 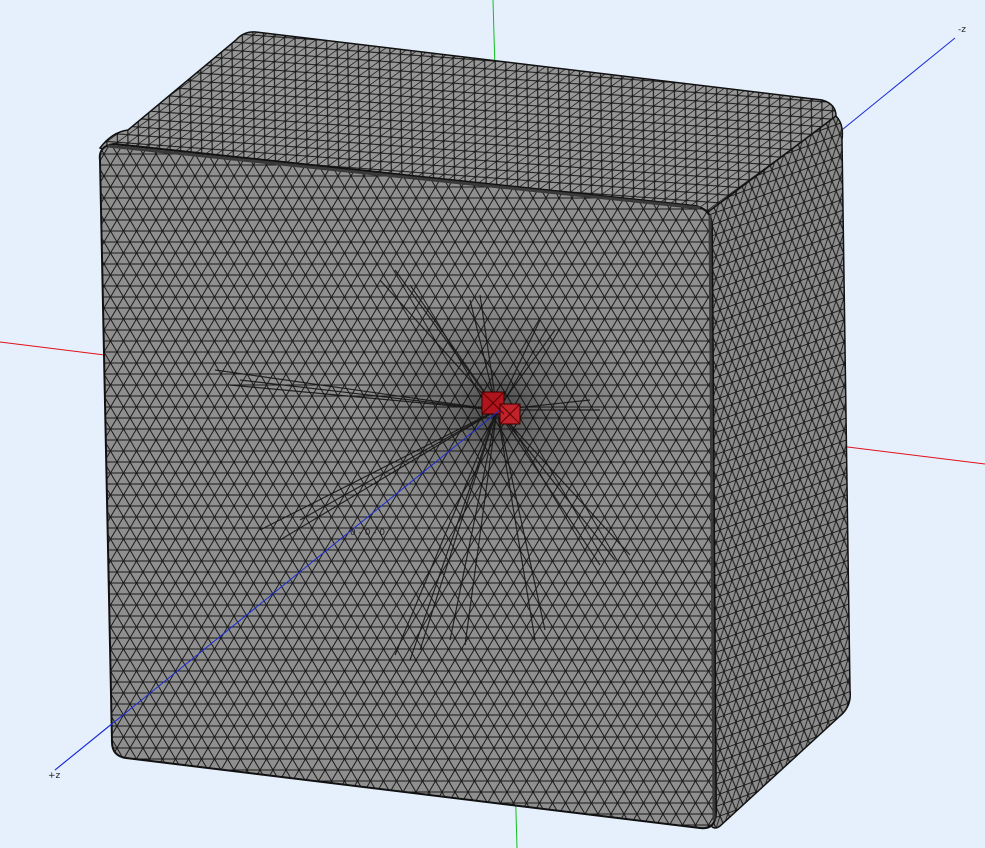 What do you see at coordinates (54, 776) in the screenshot?
I see `axis-label-pos-z: +z` at bounding box center [54, 776].